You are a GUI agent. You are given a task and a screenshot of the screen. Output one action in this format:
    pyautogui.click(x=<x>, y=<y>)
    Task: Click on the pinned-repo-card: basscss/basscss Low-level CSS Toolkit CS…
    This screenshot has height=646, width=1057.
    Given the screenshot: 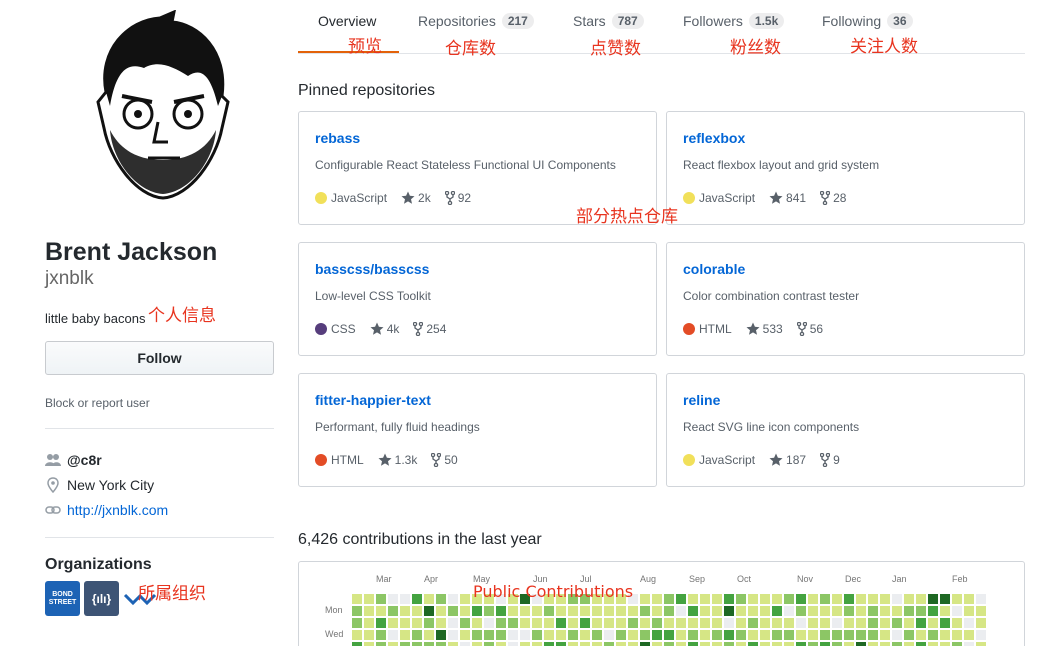 What is the action you would take?
    pyautogui.click(x=477, y=299)
    